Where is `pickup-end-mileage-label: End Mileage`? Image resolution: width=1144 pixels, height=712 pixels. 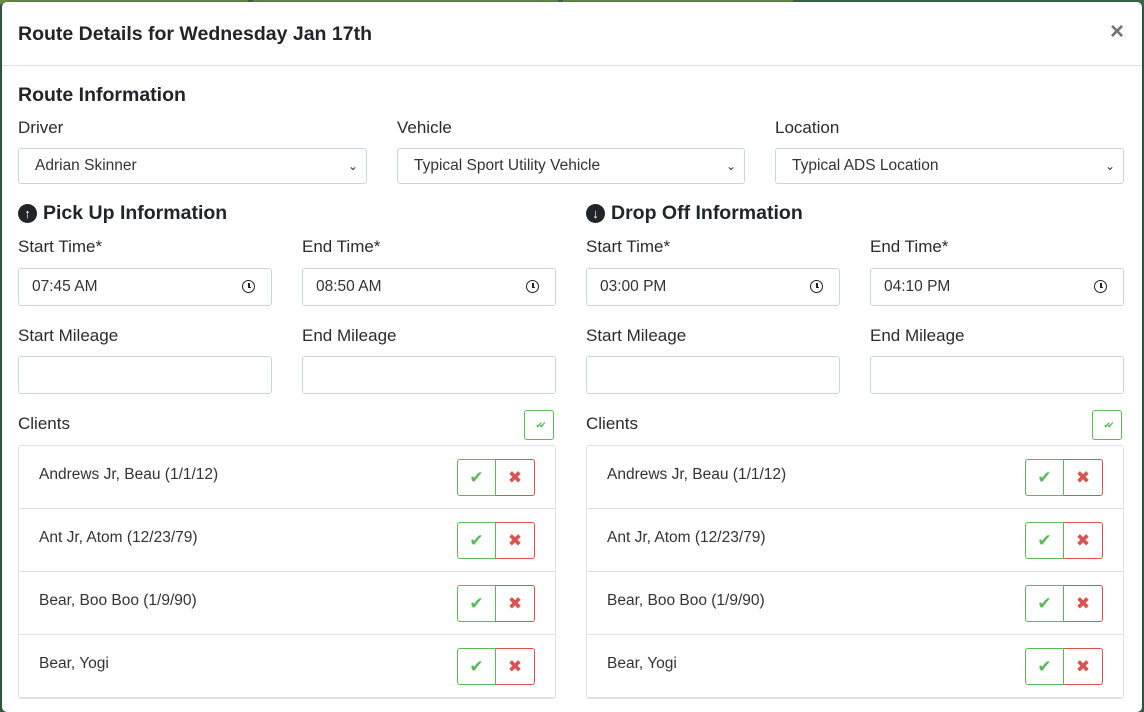 pickup-end-mileage-label: End Mileage is located at coordinates (349, 335).